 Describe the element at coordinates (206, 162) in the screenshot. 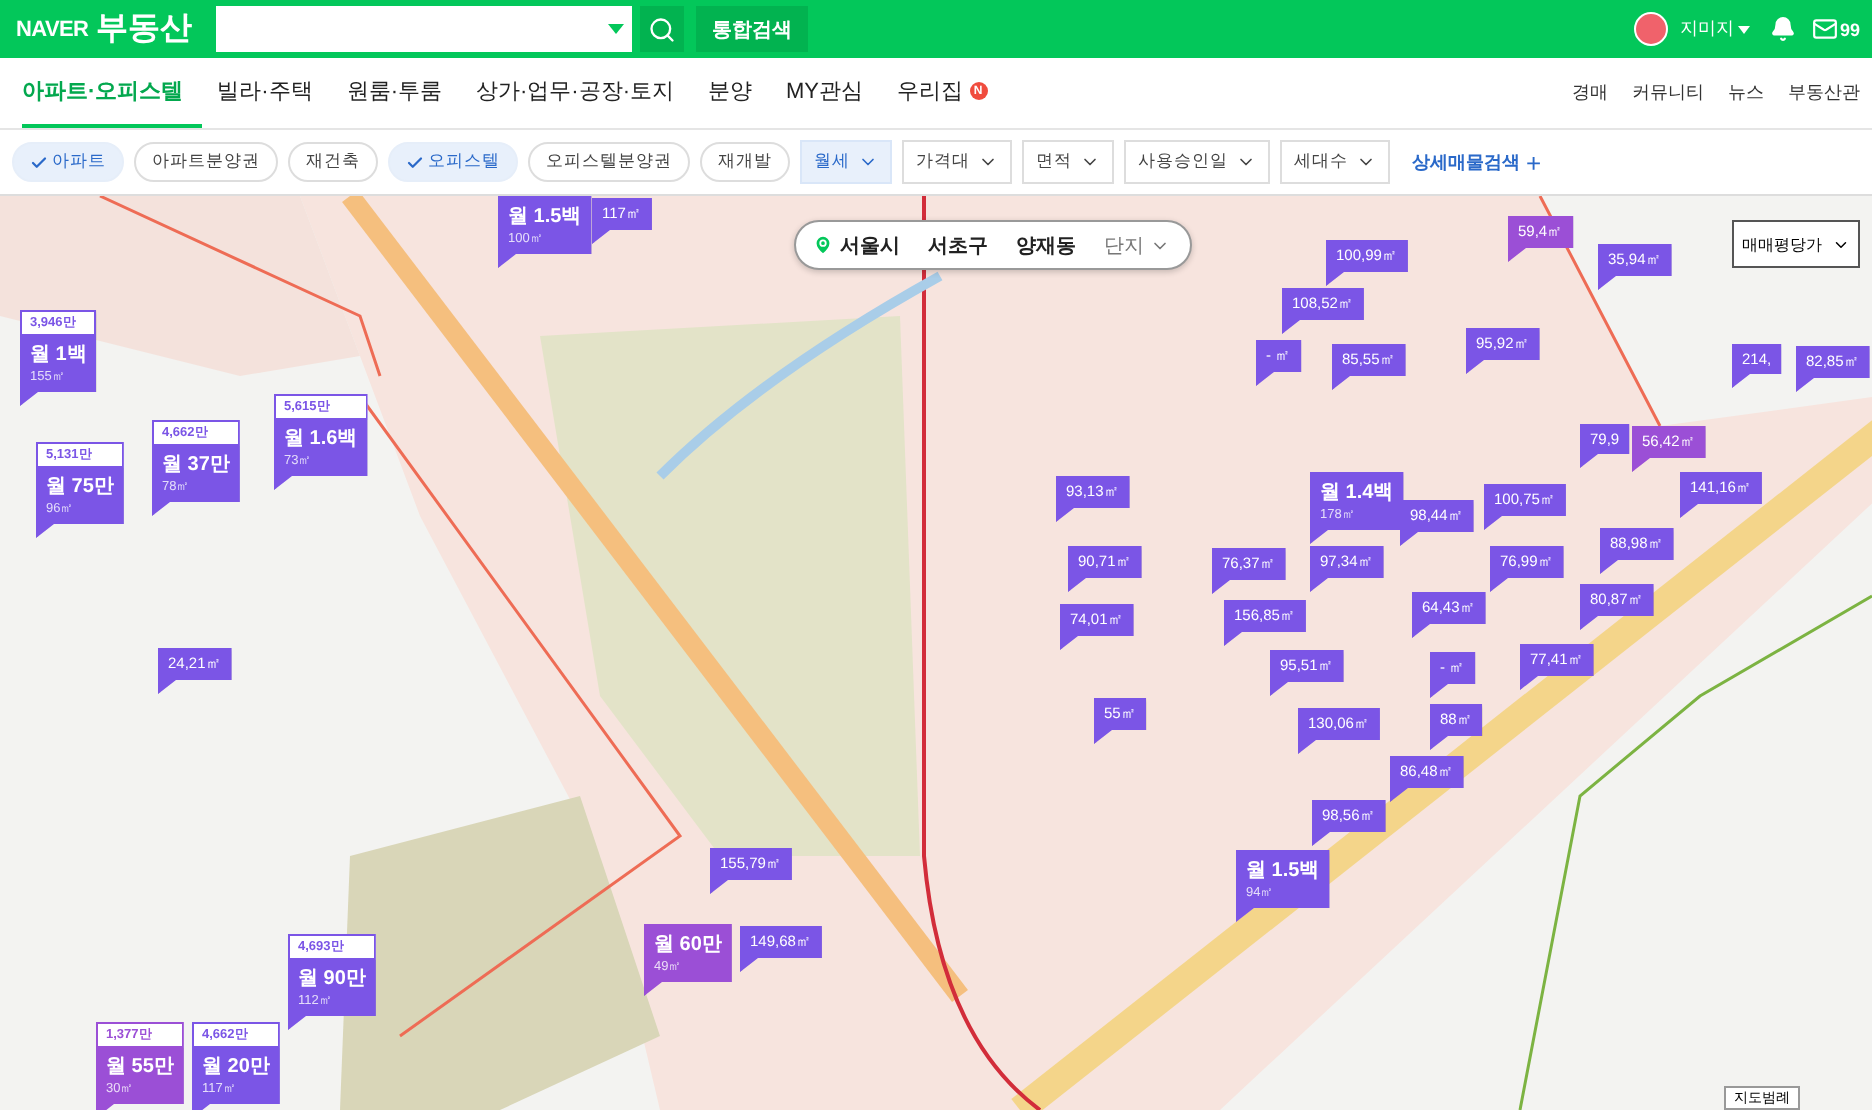

I see `filter-chip: 아파트분양권` at that location.